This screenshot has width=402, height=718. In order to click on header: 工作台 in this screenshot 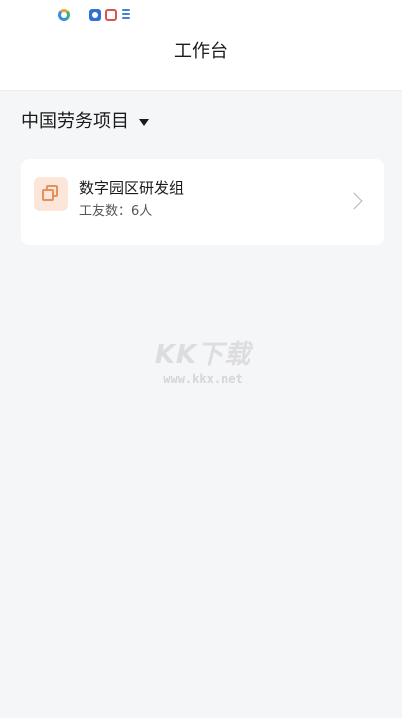, I will do `click(201, 59)`.